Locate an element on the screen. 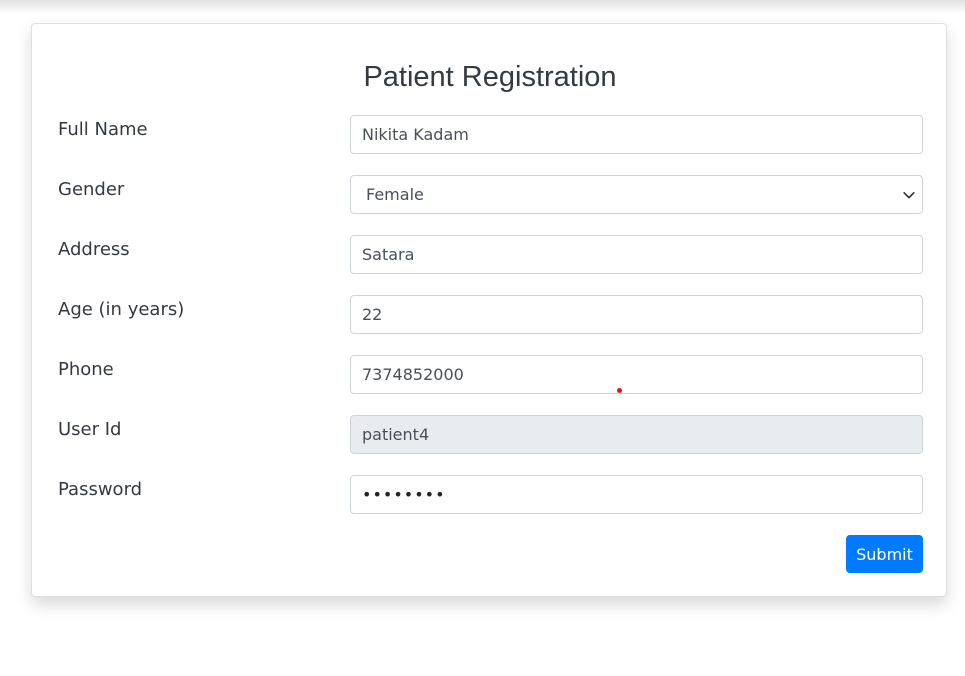 The height and width of the screenshot is (676, 965). gender-row: Gender Female is located at coordinates (490, 195).